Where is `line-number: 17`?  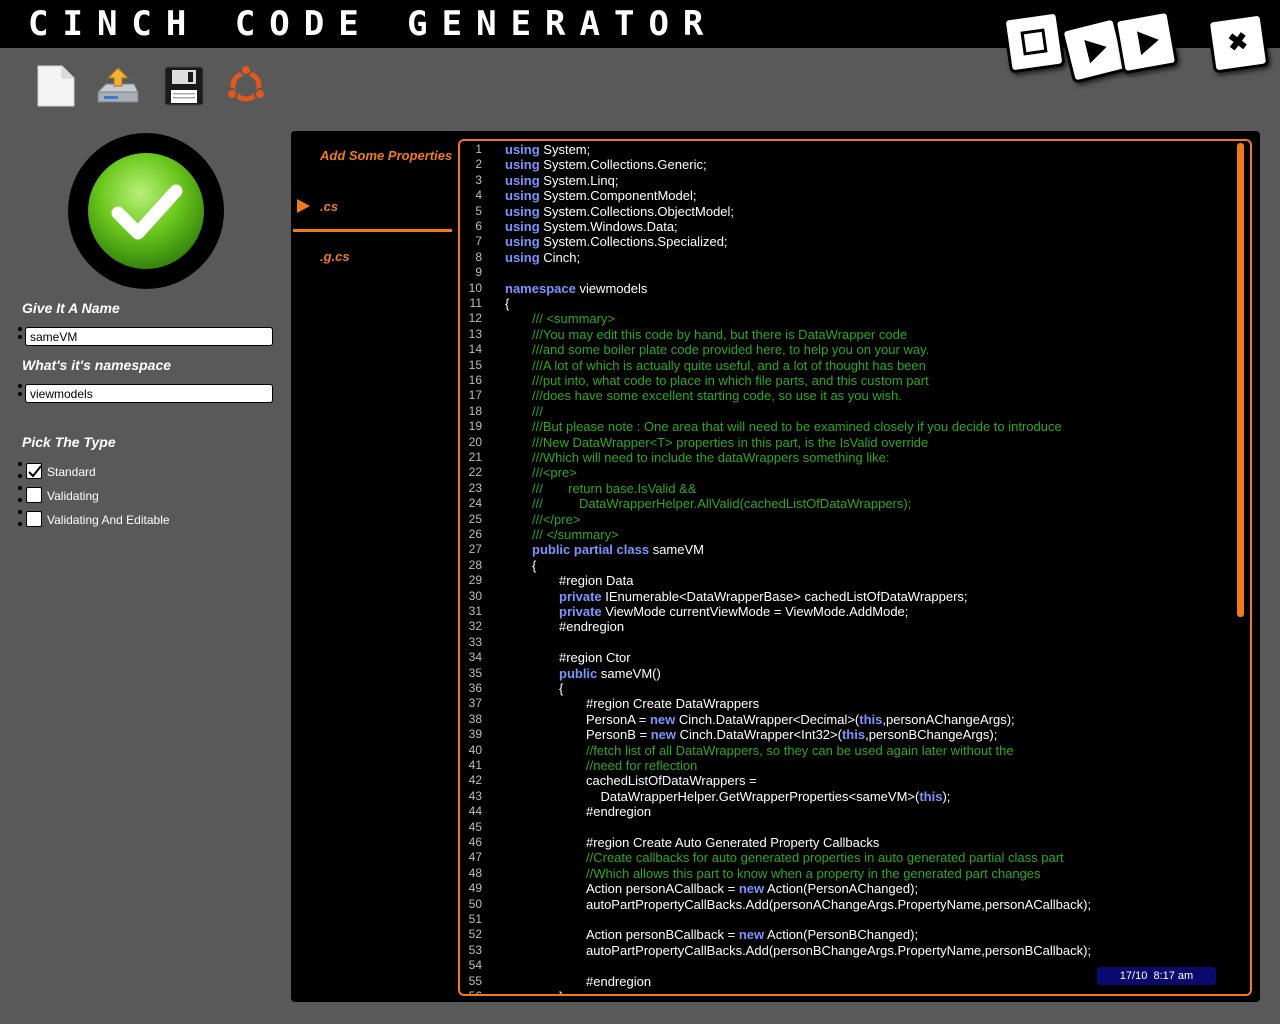
line-number: 17 is located at coordinates (475, 395).